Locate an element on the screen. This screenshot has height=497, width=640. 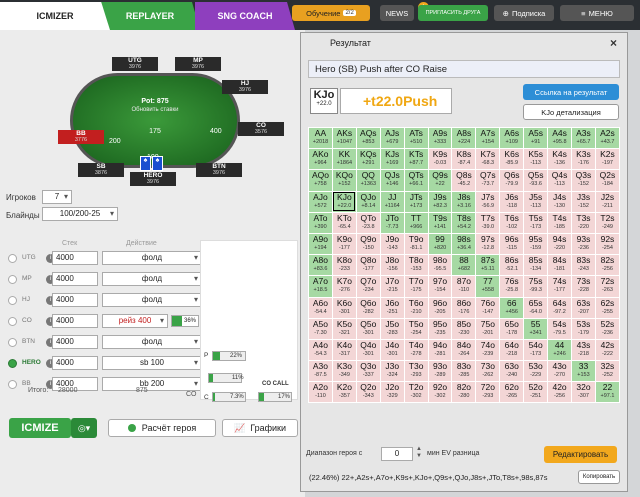
hand-cell: 42s -222 is located at coordinates (607, 350).